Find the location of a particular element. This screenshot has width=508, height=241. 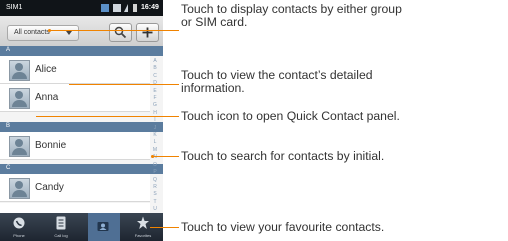

index-letter: P is located at coordinates (155, 172).